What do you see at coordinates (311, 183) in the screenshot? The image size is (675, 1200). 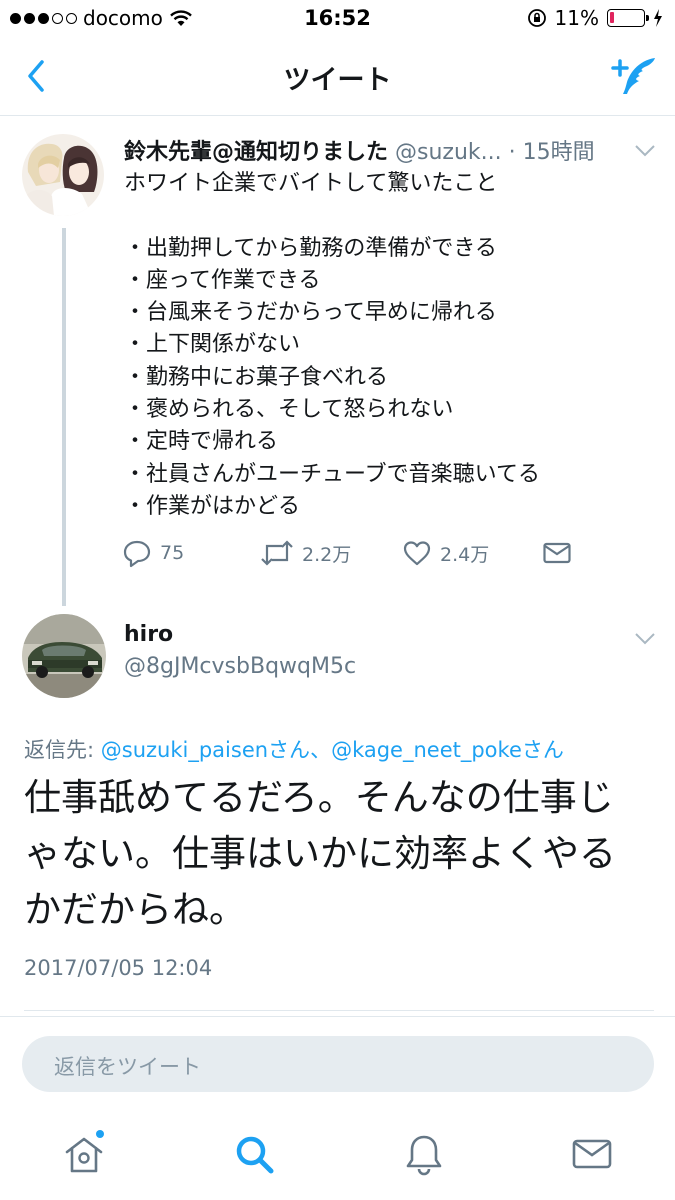 I see `tweet-line: ホワイト企業でバイトして驚いたこと` at bounding box center [311, 183].